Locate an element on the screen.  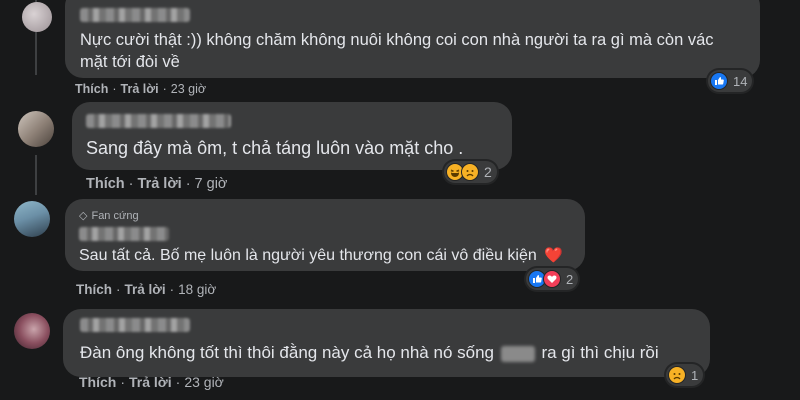
heart-emoji: ❤️ is located at coordinates (553, 255).